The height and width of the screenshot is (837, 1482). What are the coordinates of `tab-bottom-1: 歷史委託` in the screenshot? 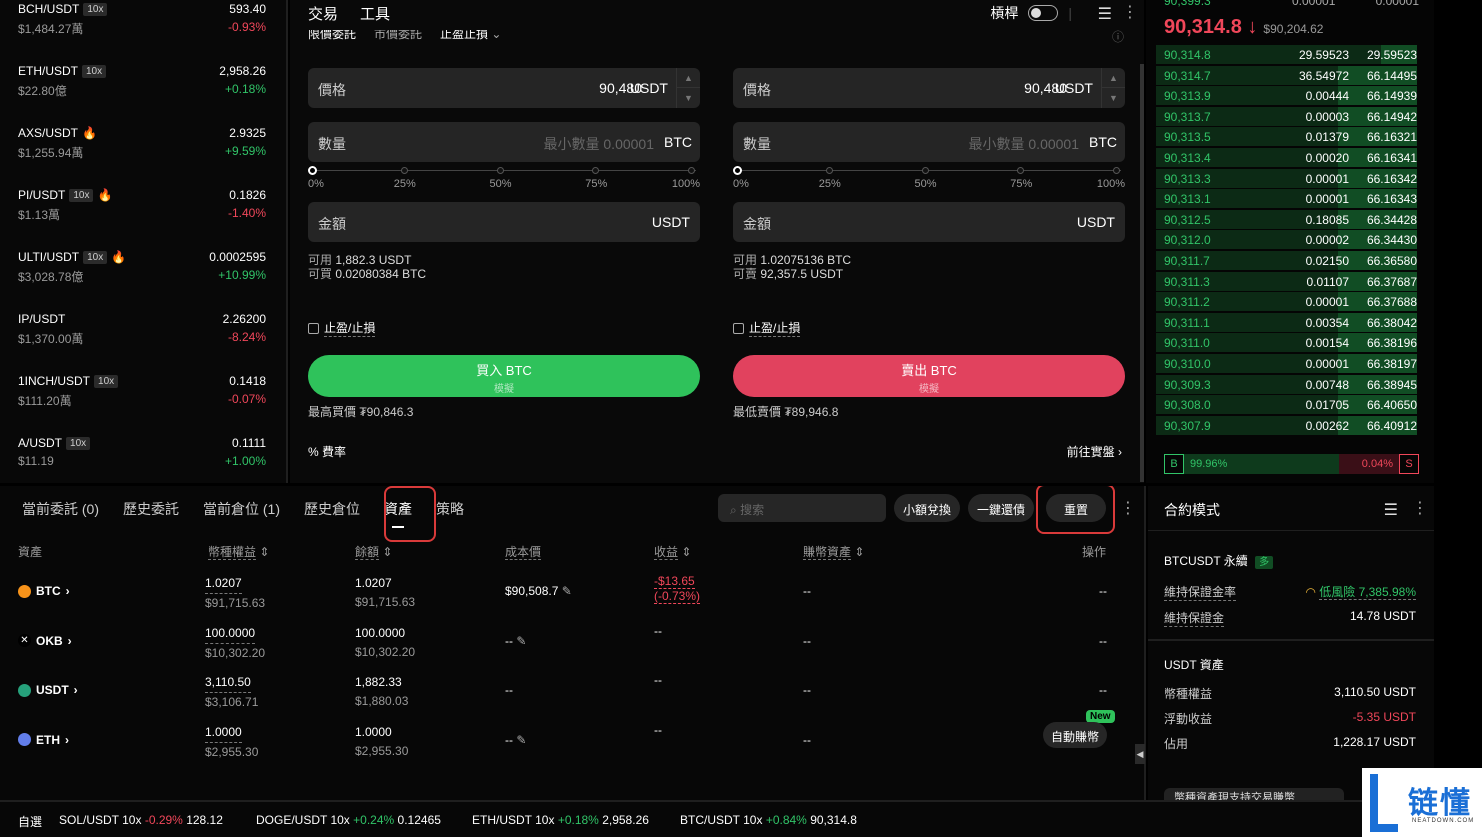 It's located at (151, 509).